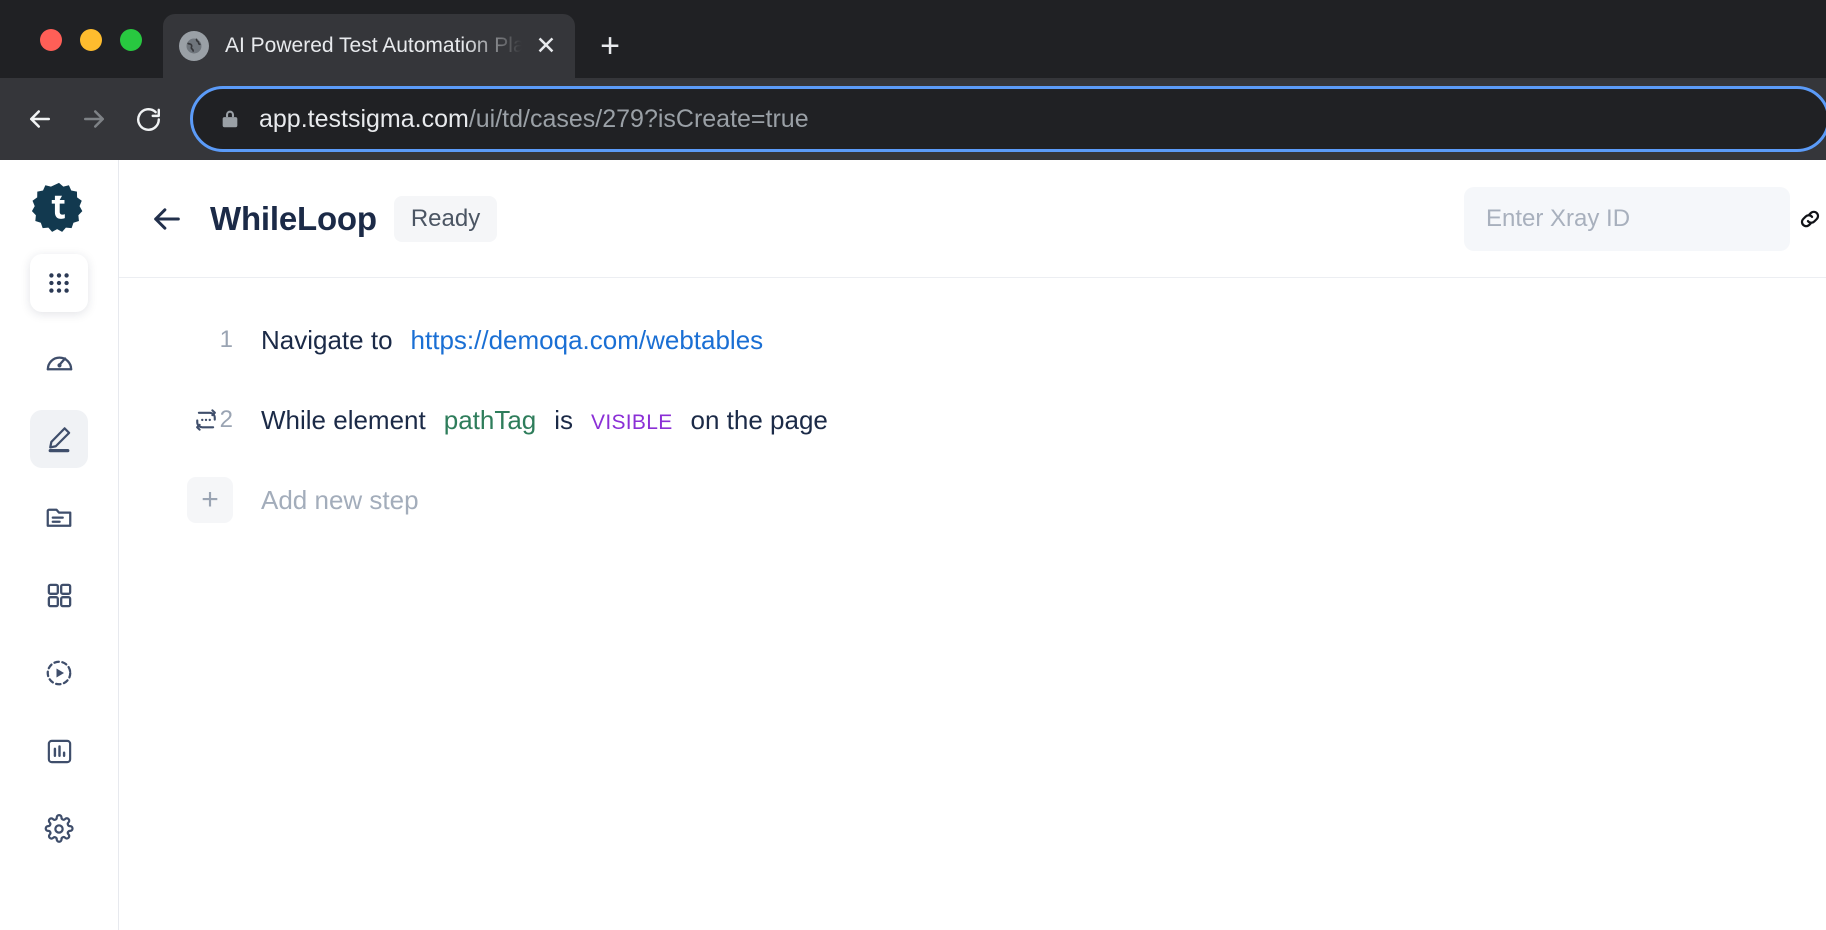  What do you see at coordinates (587, 340) in the screenshot?
I see `step-token-url: https://demoqa.com/webtables` at bounding box center [587, 340].